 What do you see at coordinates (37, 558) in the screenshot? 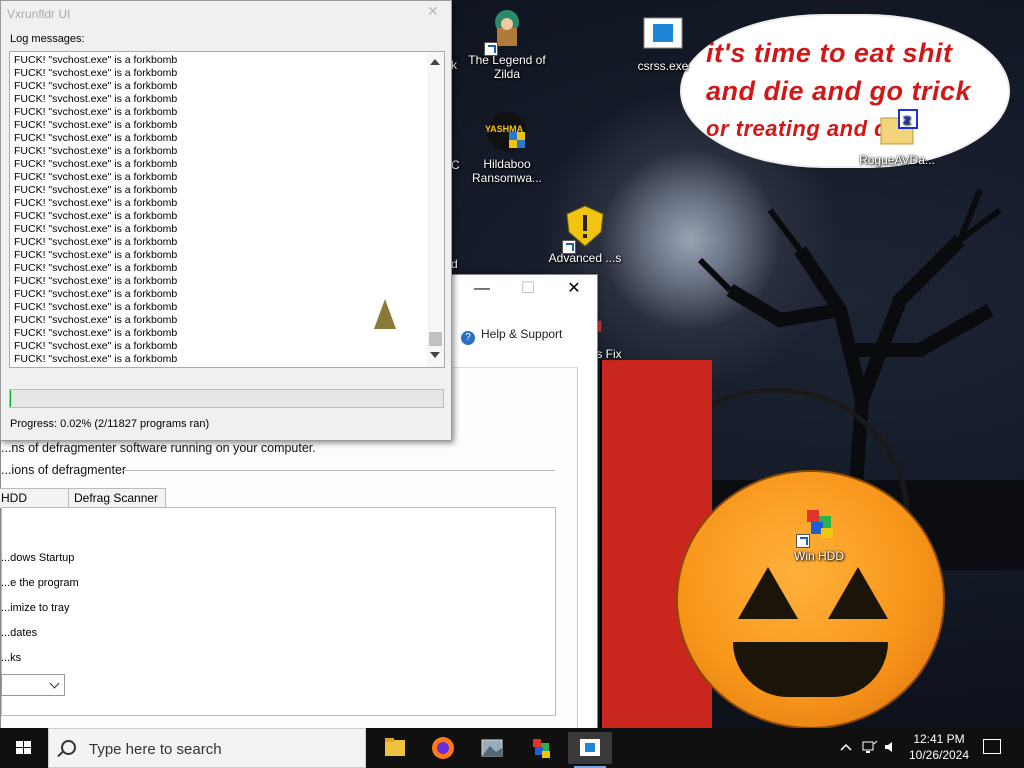
I see `option-windows-startup: ...dows Startup` at bounding box center [37, 558].